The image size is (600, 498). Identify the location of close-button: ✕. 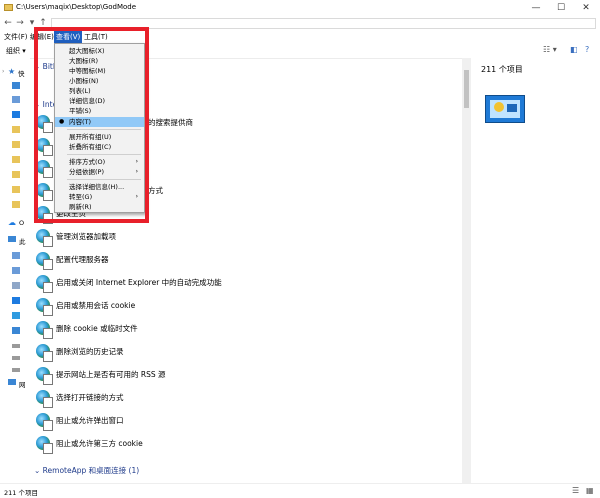
(586, 8).